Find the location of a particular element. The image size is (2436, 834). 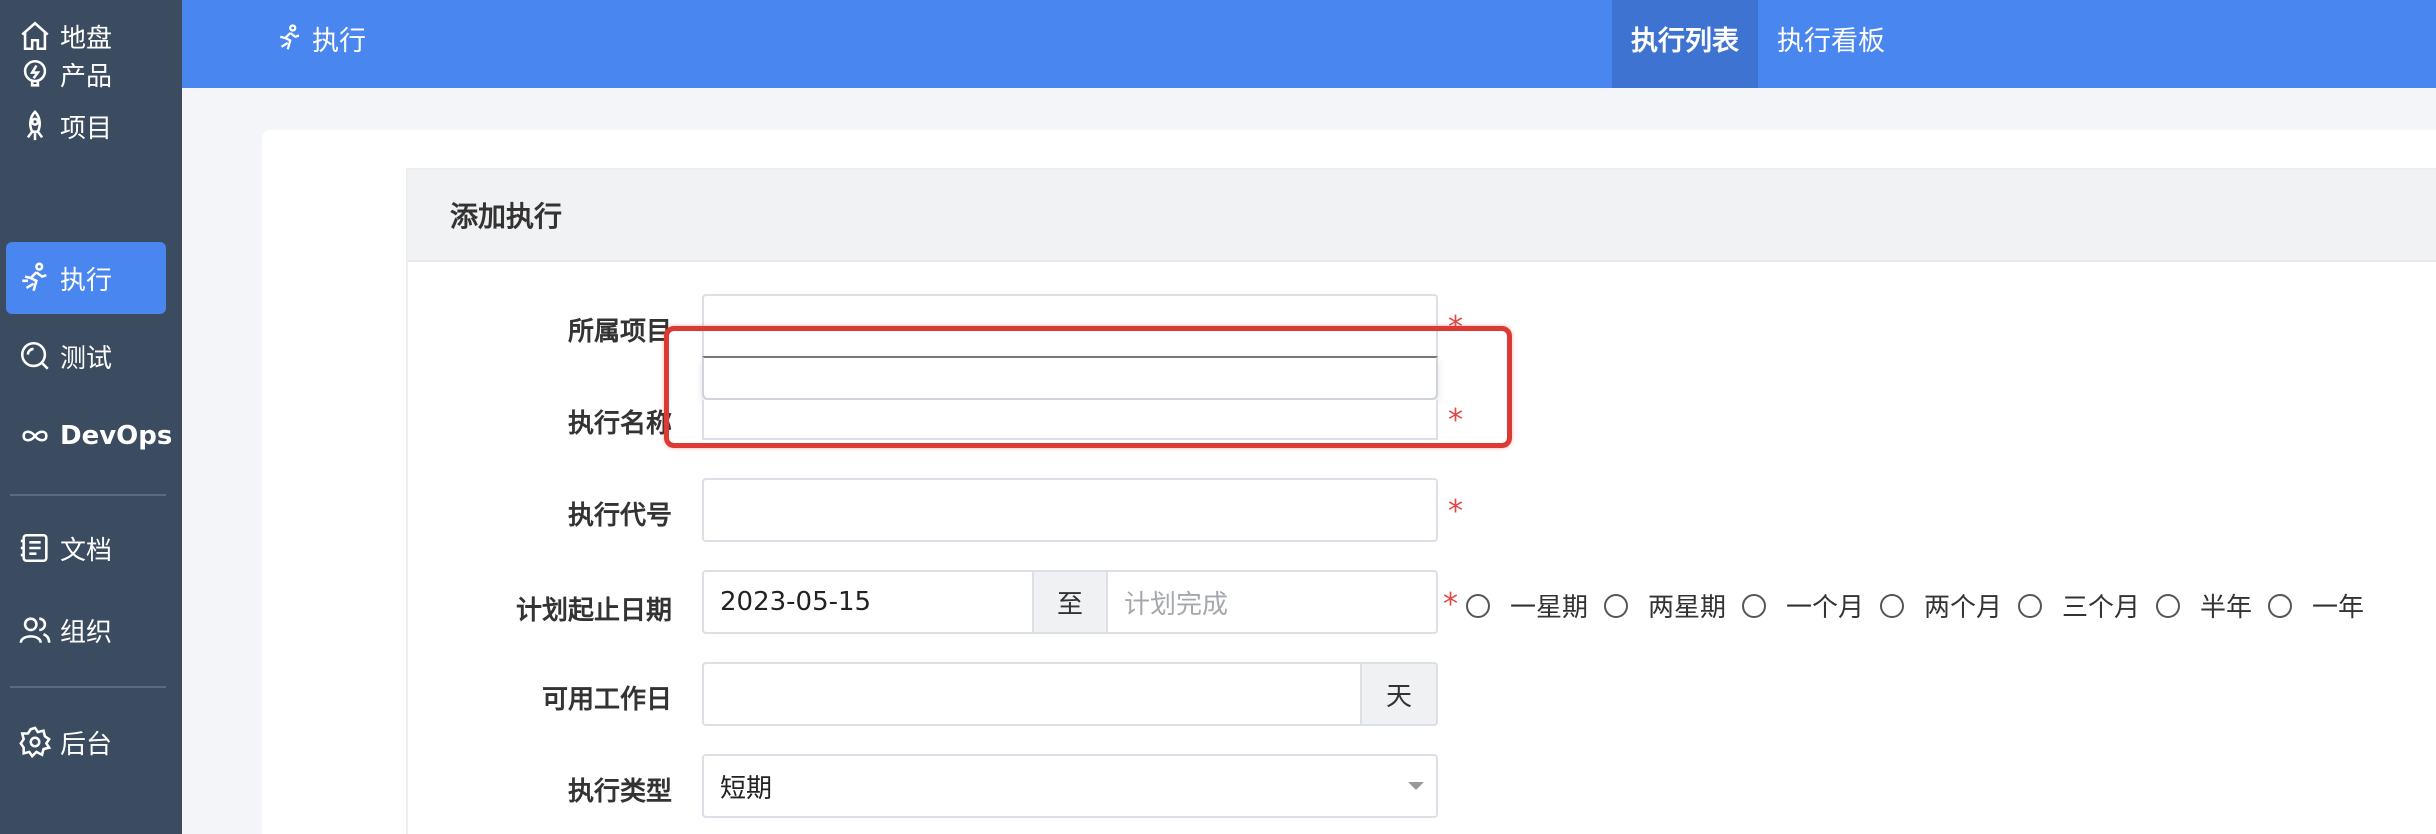

sidebar-item-label: 组织 is located at coordinates (86, 632).